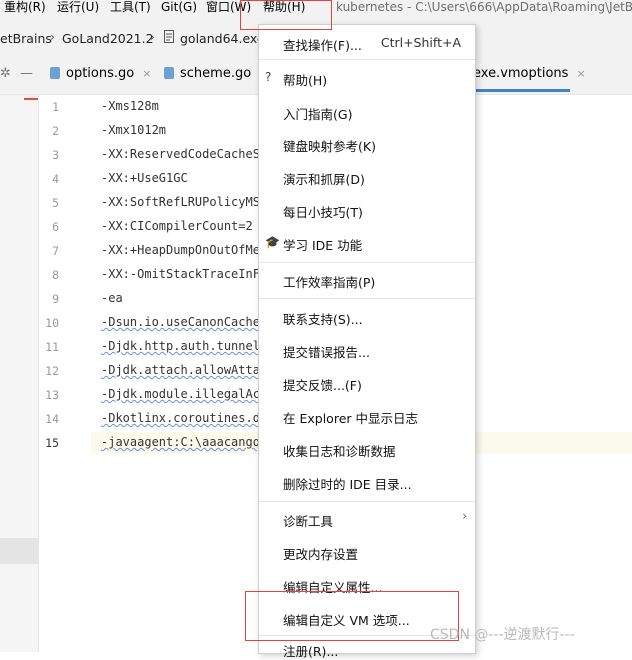  What do you see at coordinates (181, 154) in the screenshot?
I see `code-line: -XX:ReservedCodeCacheSi` at bounding box center [181, 154].